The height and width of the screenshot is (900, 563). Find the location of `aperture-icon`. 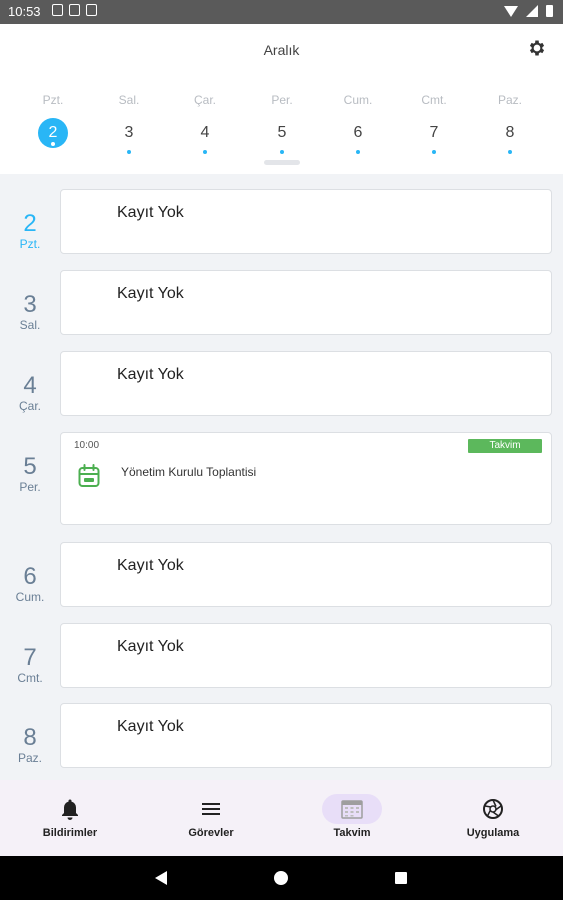

aperture-icon is located at coordinates (493, 809).